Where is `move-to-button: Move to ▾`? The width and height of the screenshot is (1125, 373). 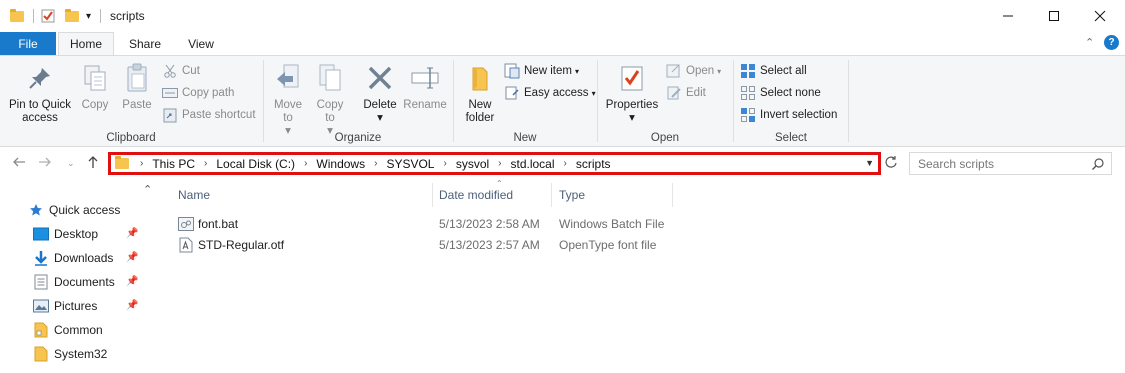 move-to-button: Move to ▾ is located at coordinates (288, 100).